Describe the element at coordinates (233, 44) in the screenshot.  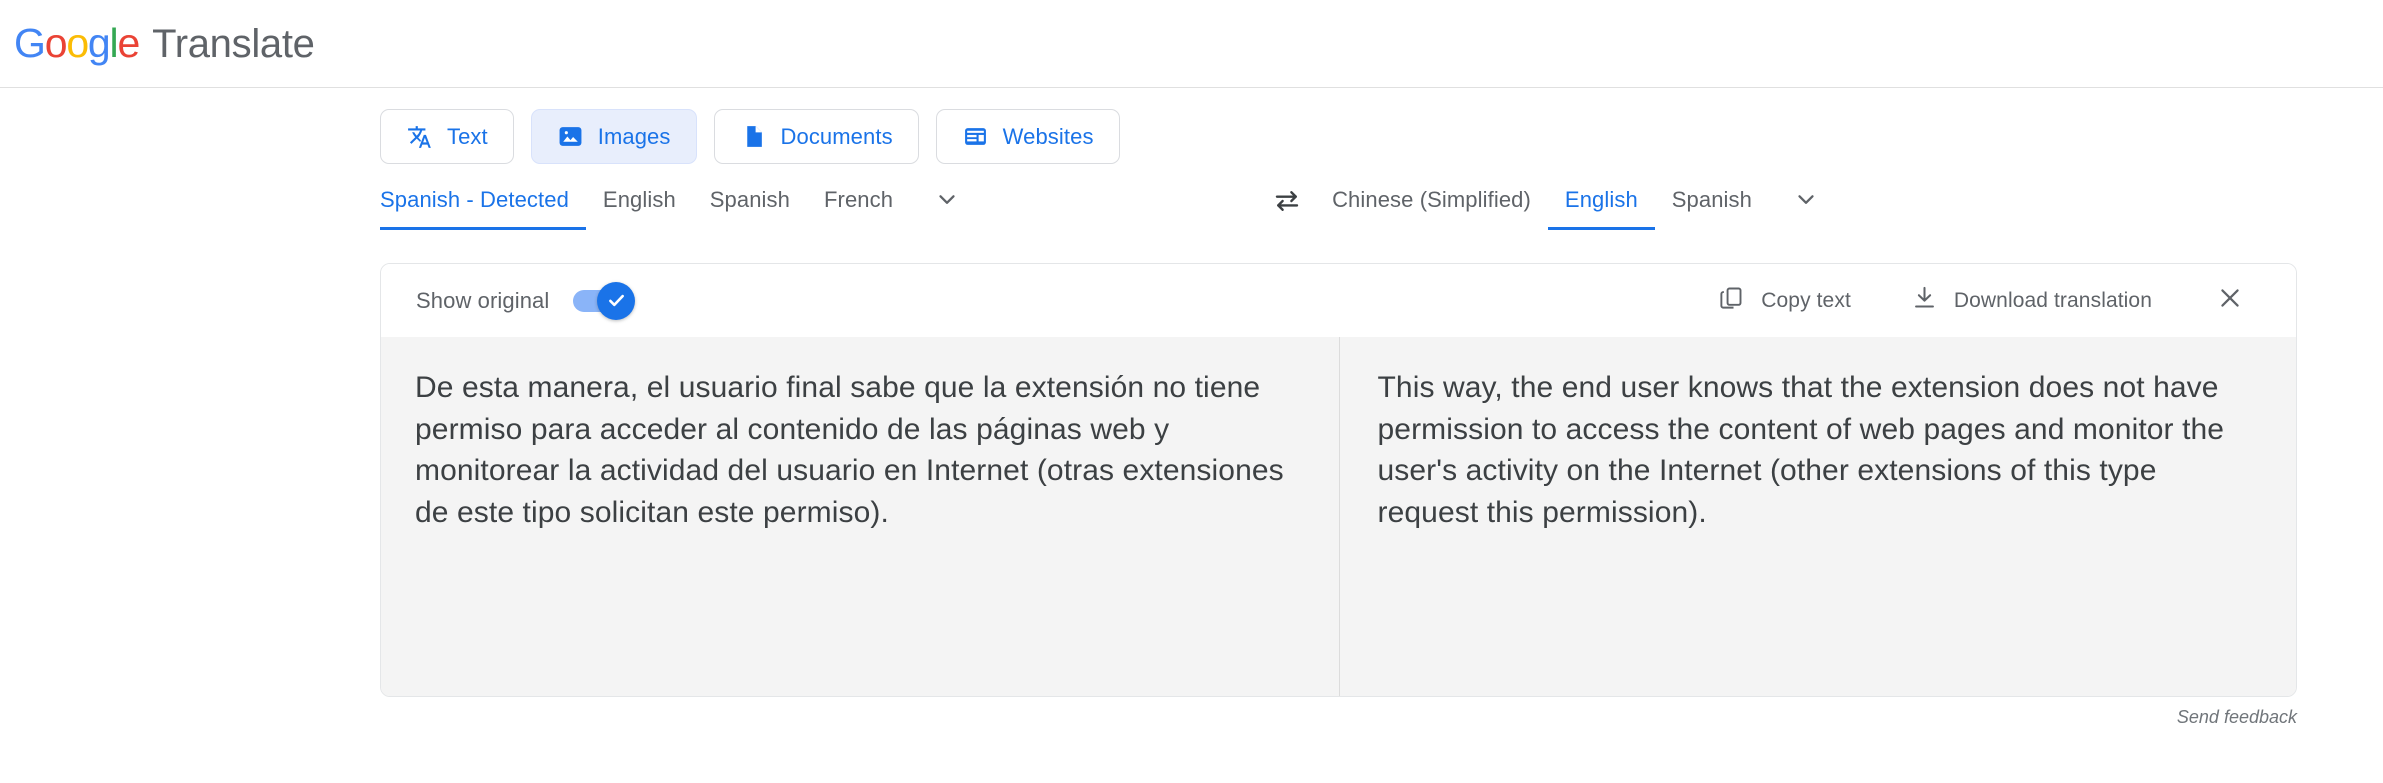
I see `product-name: Translate` at that location.